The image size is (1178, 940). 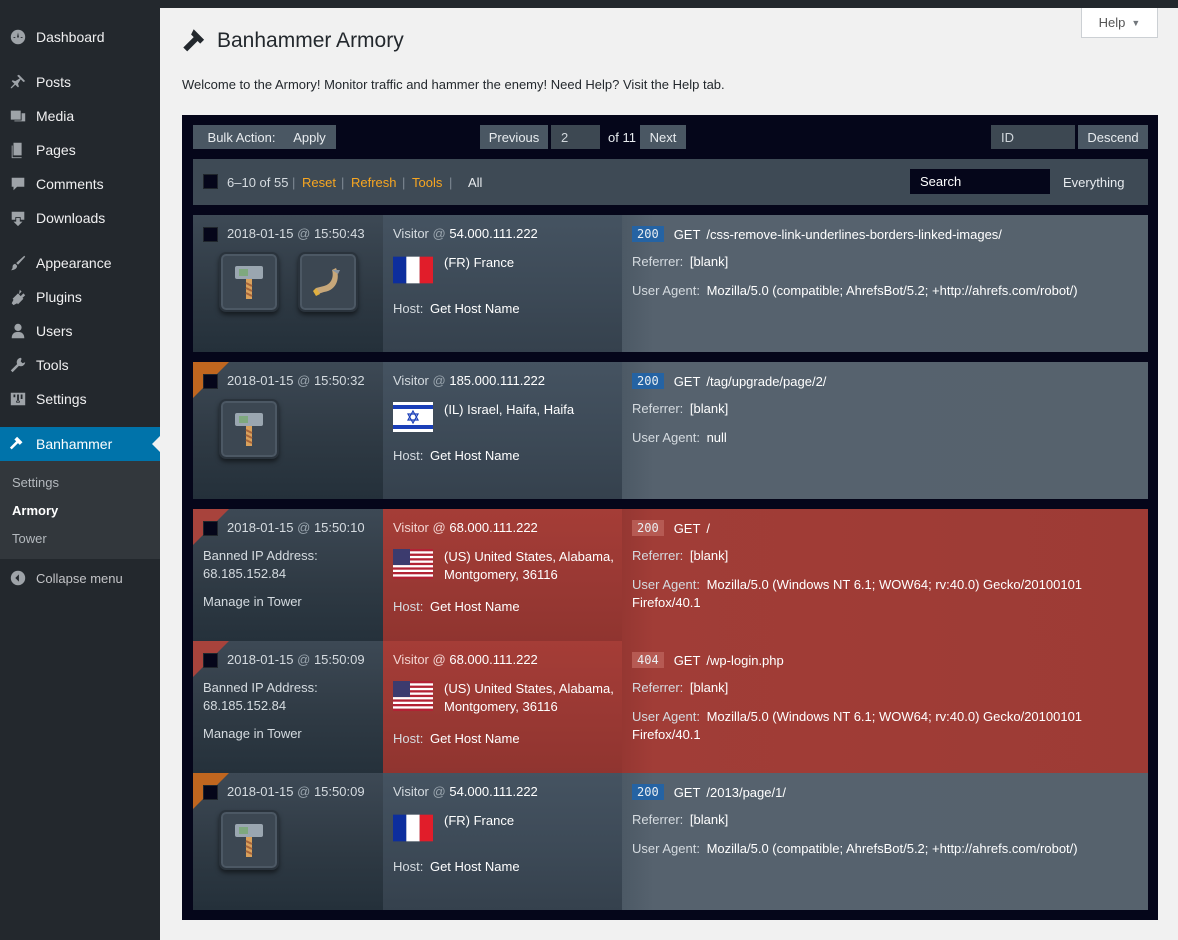 What do you see at coordinates (427, 182) in the screenshot?
I see `tools-link: Tools` at bounding box center [427, 182].